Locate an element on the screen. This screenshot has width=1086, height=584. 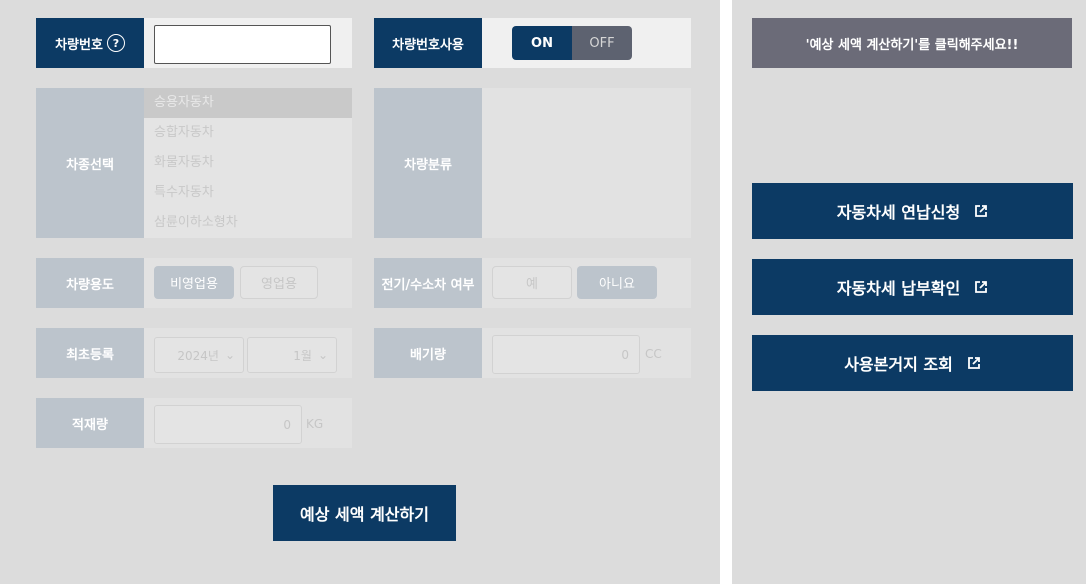
first-registration-label: 최초등록 is located at coordinates (90, 353).